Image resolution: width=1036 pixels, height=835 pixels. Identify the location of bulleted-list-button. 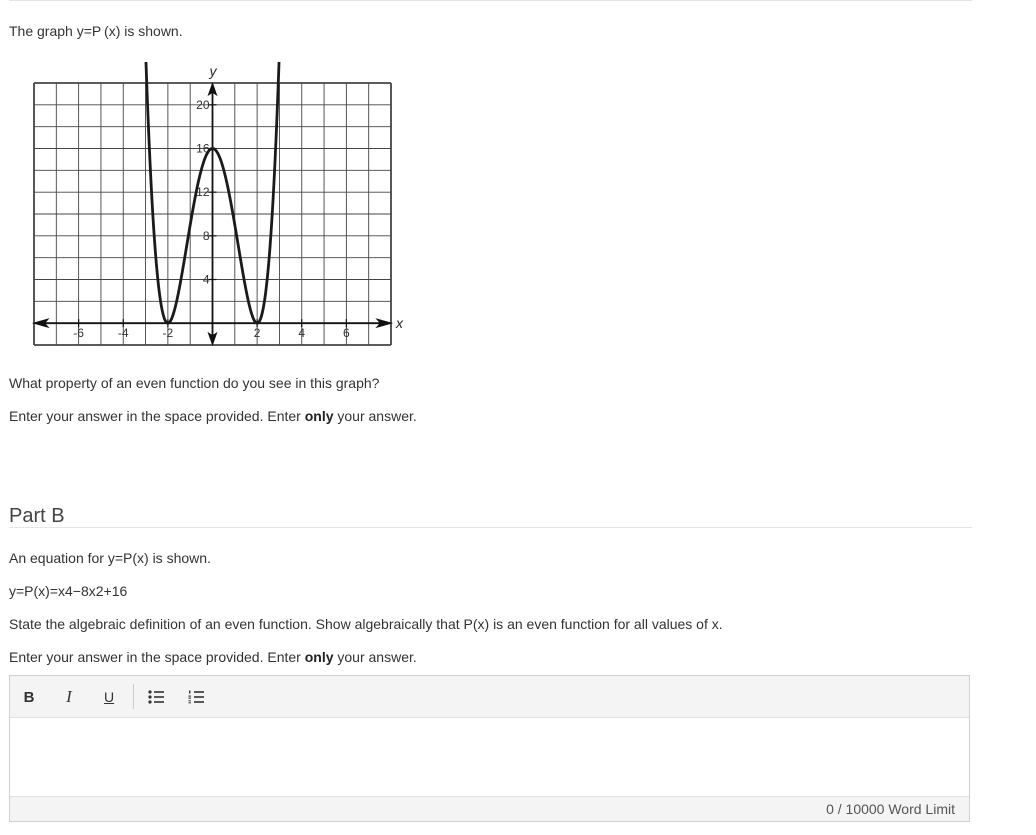
(156, 697).